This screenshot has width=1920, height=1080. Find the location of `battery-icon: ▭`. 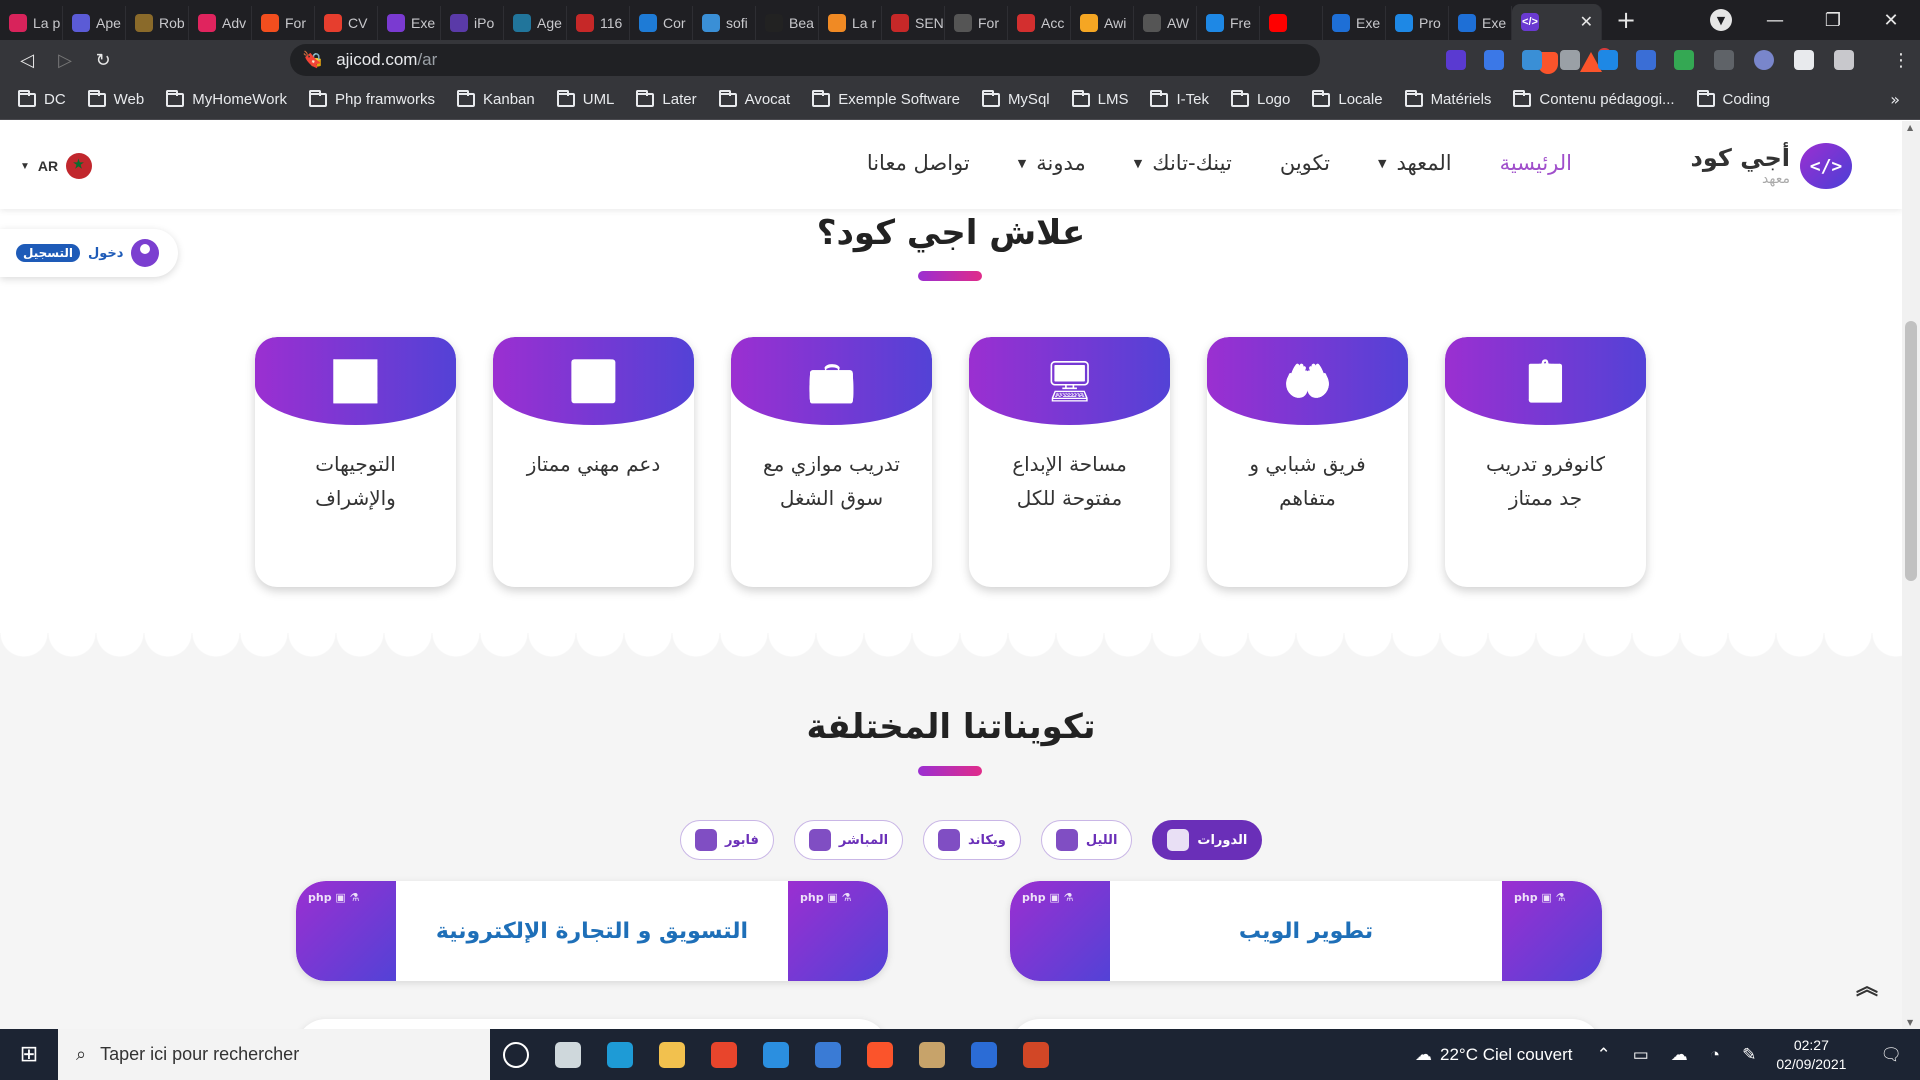

battery-icon: ▭ is located at coordinates (1641, 1055).